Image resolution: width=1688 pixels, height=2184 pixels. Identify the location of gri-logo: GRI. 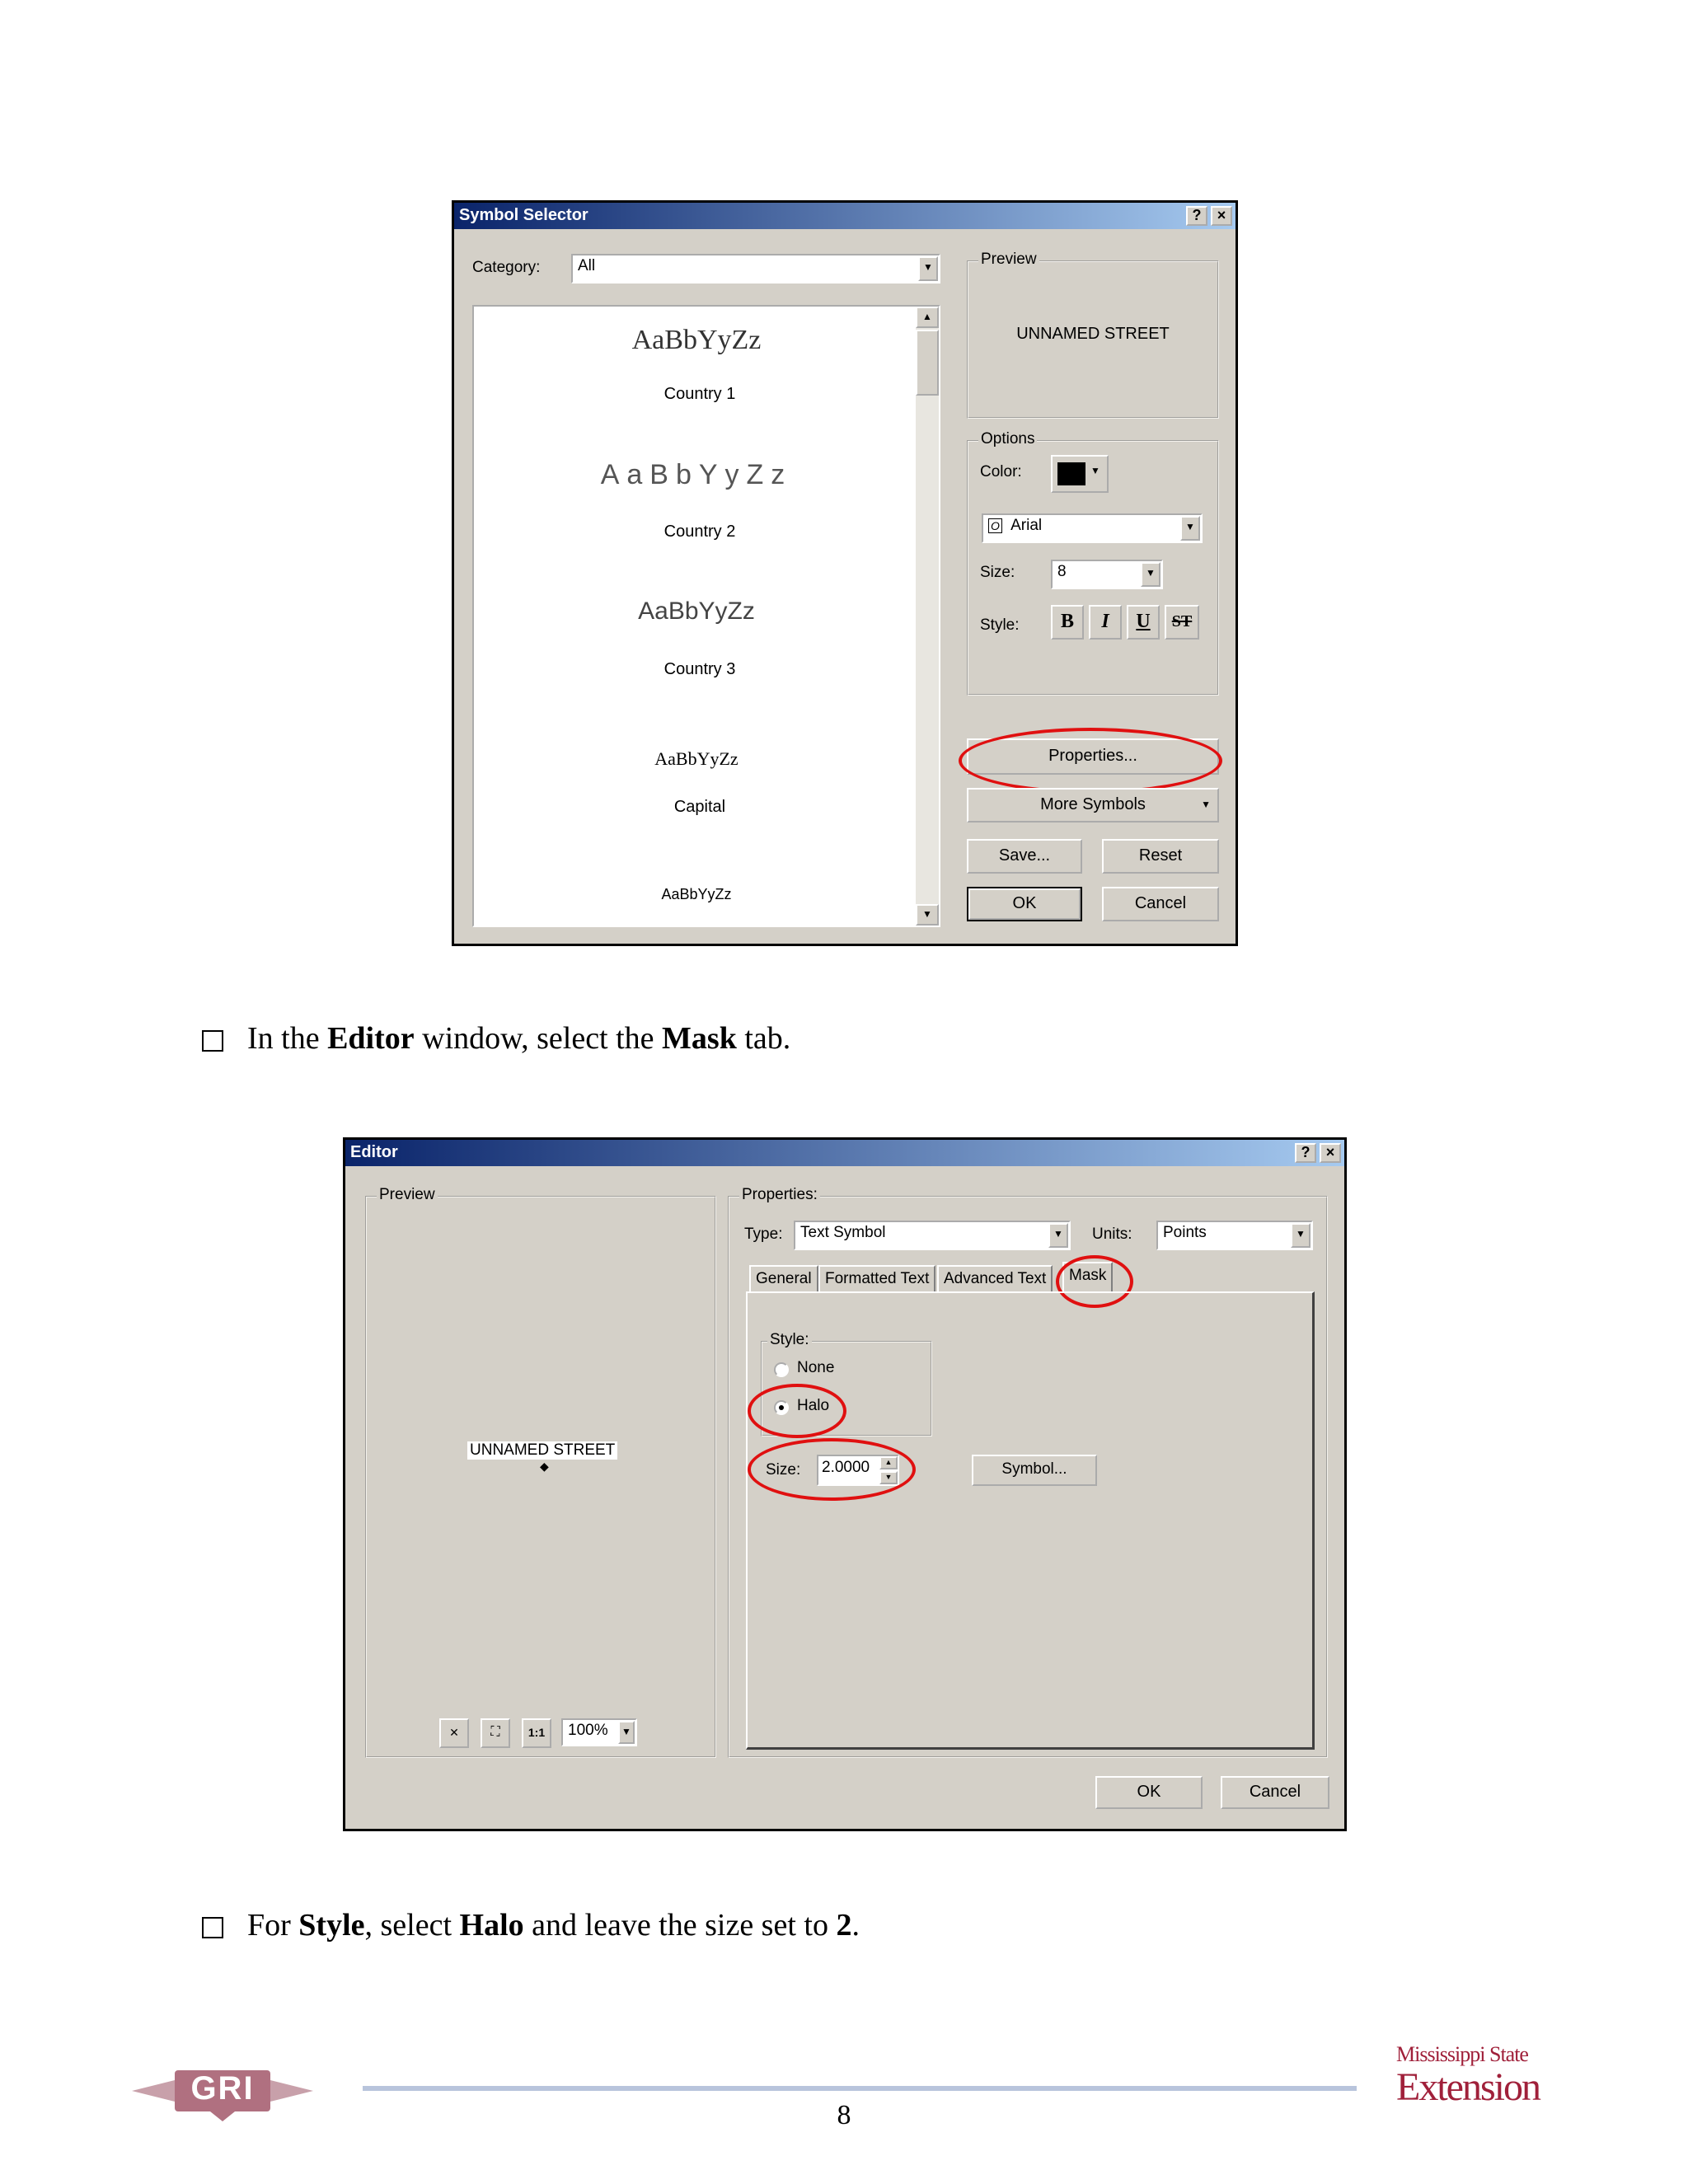
(222, 2090).